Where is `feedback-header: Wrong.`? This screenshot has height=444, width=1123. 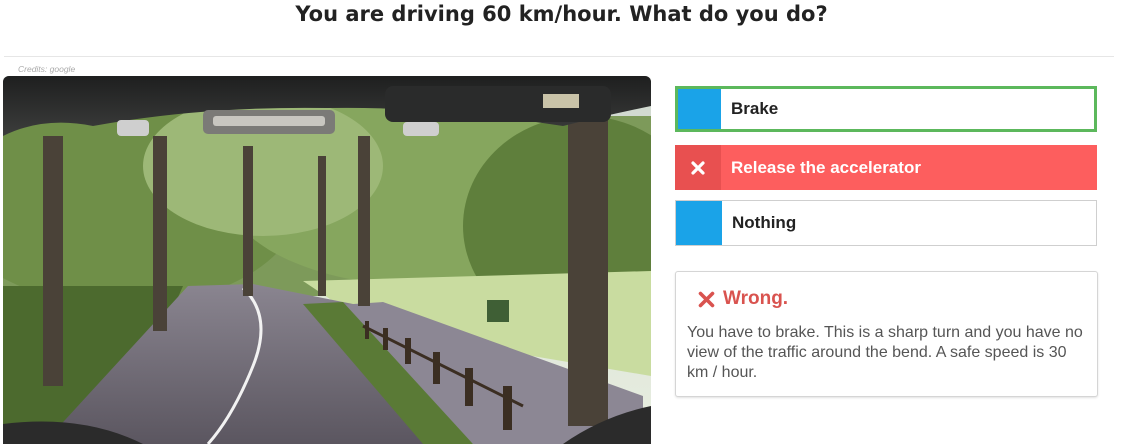
feedback-header: Wrong. is located at coordinates (743, 299).